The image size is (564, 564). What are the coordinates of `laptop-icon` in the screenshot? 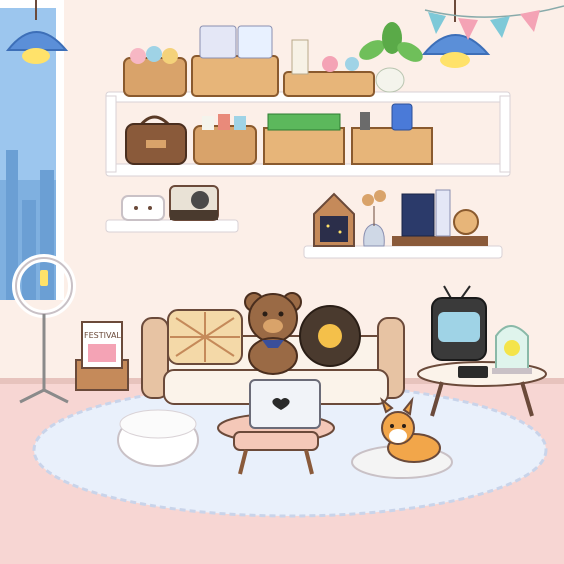 It's located at (285, 404).